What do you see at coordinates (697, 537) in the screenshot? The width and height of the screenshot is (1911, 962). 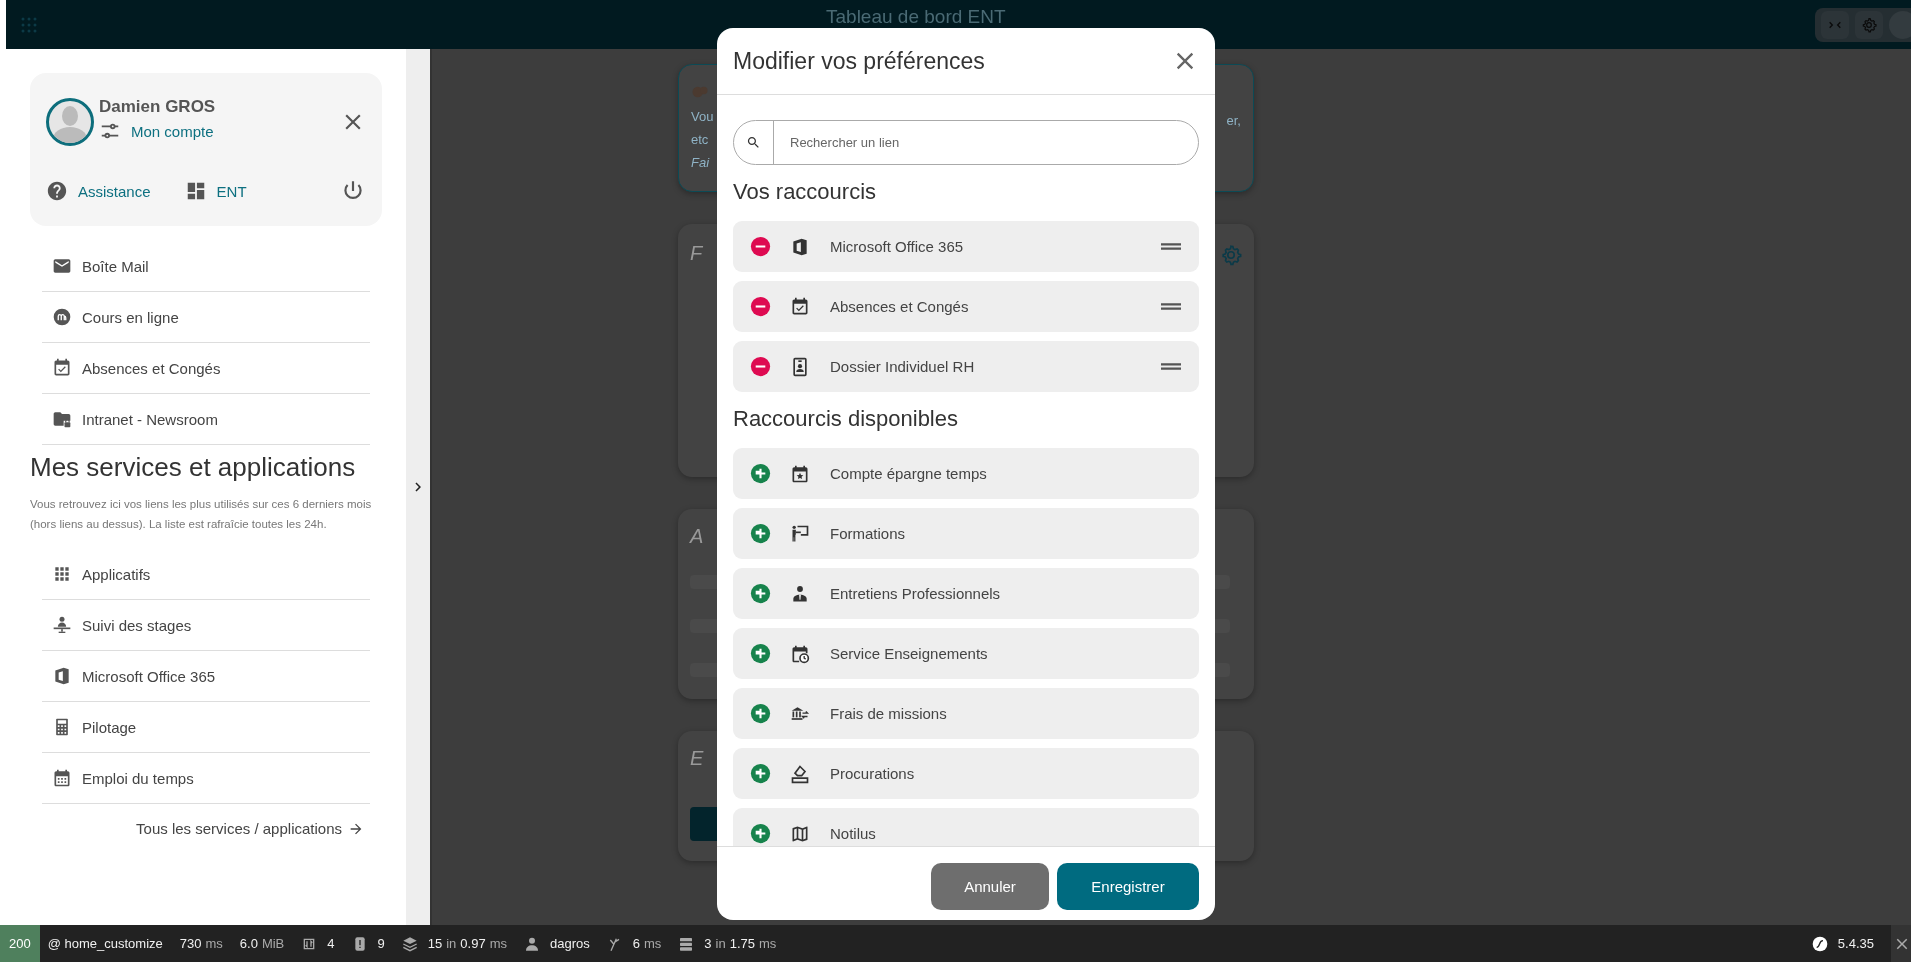 I see `card-heading: A` at bounding box center [697, 537].